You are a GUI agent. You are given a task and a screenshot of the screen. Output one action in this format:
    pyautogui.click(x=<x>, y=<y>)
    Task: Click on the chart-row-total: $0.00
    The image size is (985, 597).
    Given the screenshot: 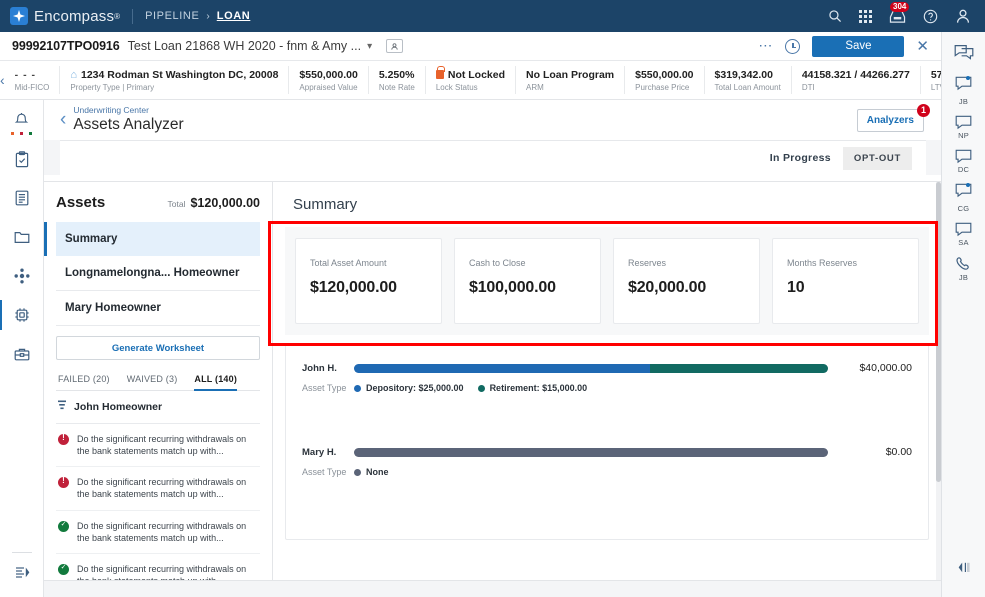 What is the action you would take?
    pyautogui.click(x=898, y=452)
    